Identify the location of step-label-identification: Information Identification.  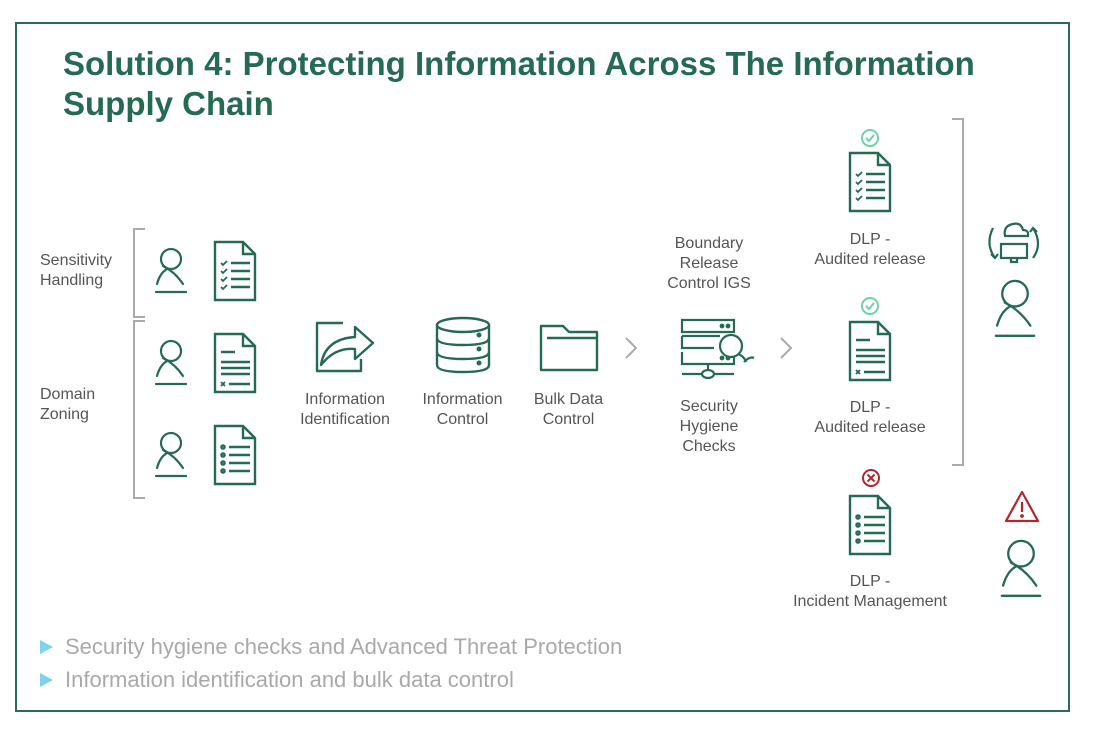
(345, 410).